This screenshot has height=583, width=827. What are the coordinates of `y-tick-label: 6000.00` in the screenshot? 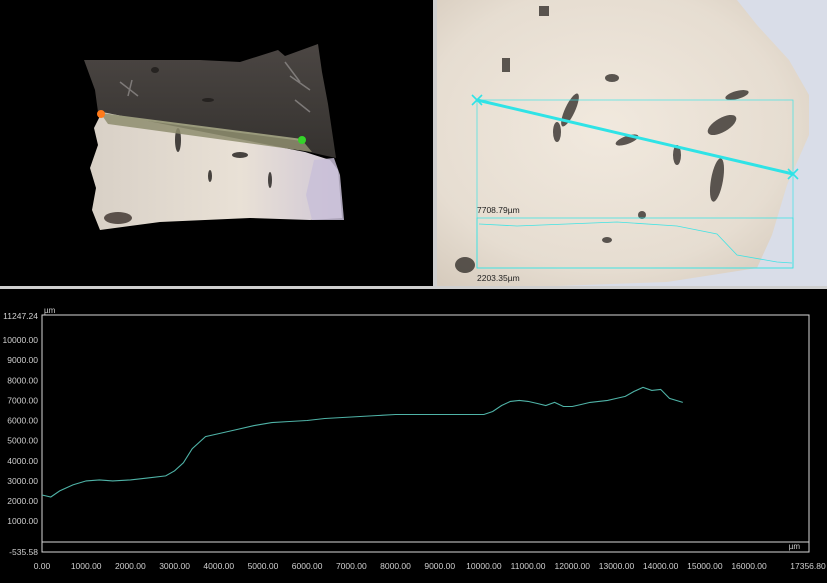 It's located at (22, 421).